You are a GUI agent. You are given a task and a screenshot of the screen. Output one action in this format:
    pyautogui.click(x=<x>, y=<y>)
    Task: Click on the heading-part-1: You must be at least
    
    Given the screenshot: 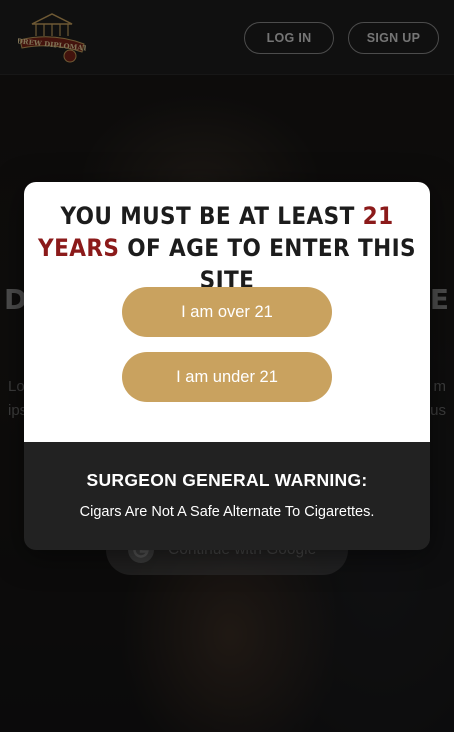 What is the action you would take?
    pyautogui.click(x=211, y=216)
    